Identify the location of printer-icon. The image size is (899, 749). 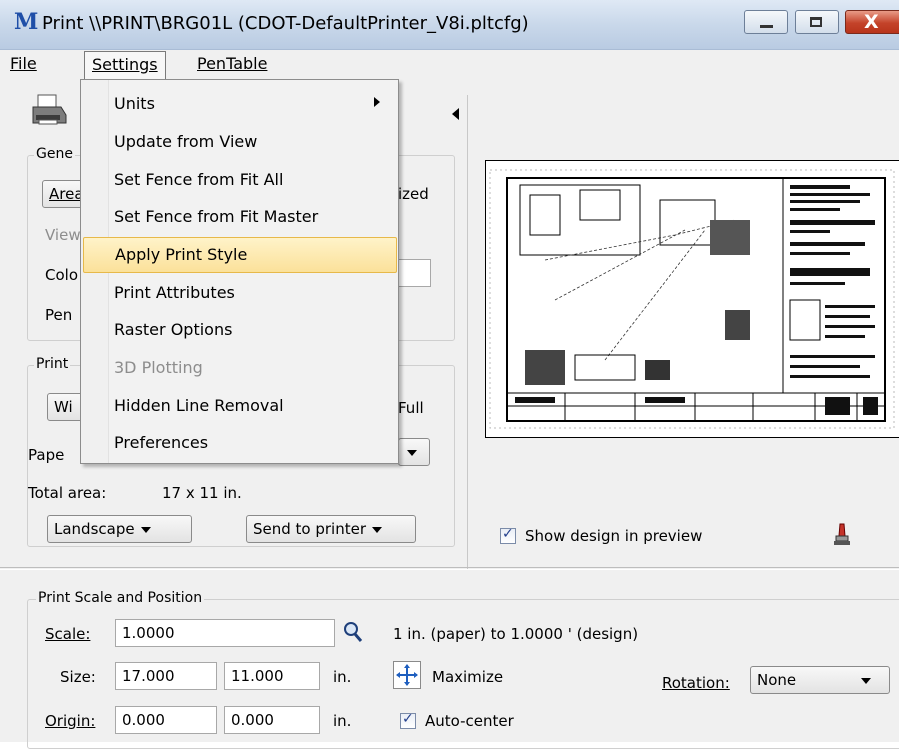
(49, 110).